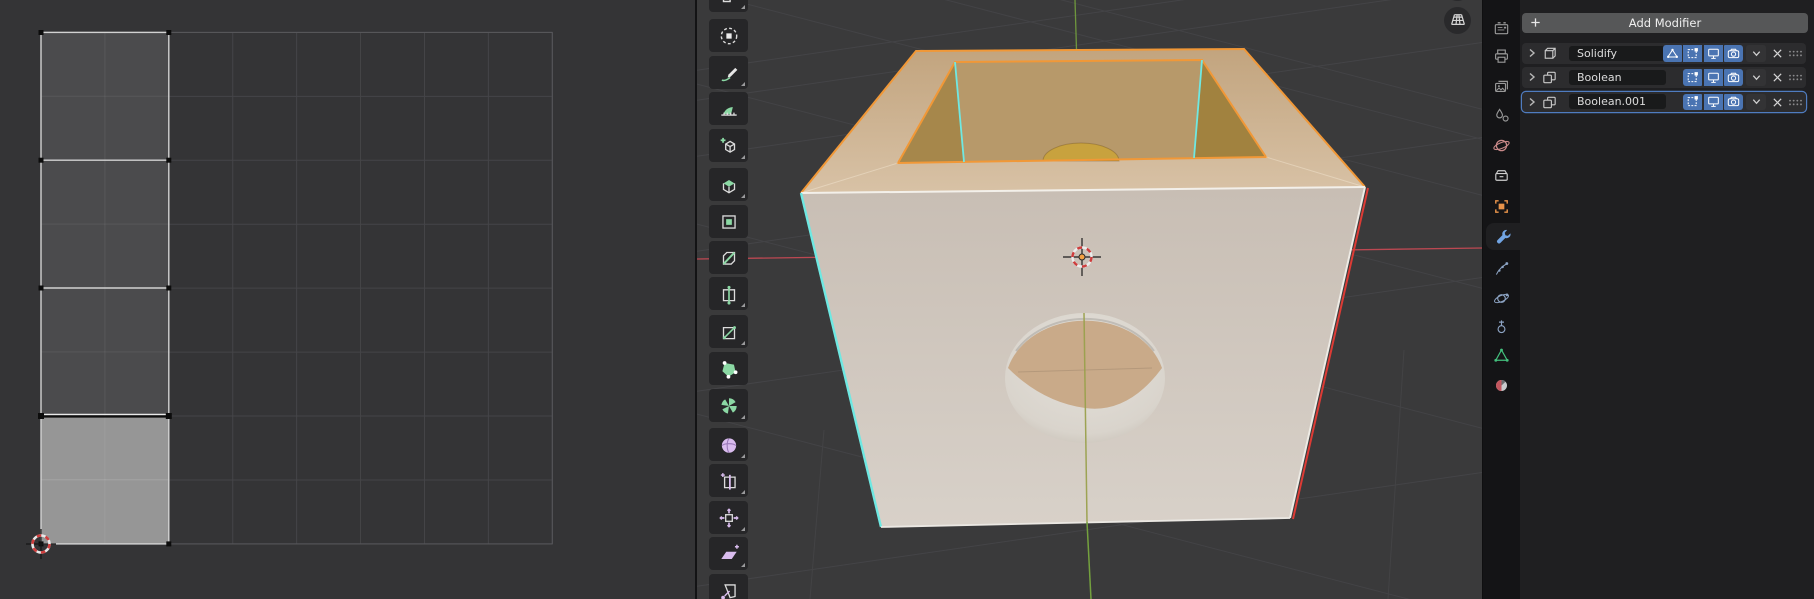 This screenshot has width=1814, height=599. What do you see at coordinates (1617, 53) in the screenshot?
I see `modifier-name-field: Solidify` at bounding box center [1617, 53].